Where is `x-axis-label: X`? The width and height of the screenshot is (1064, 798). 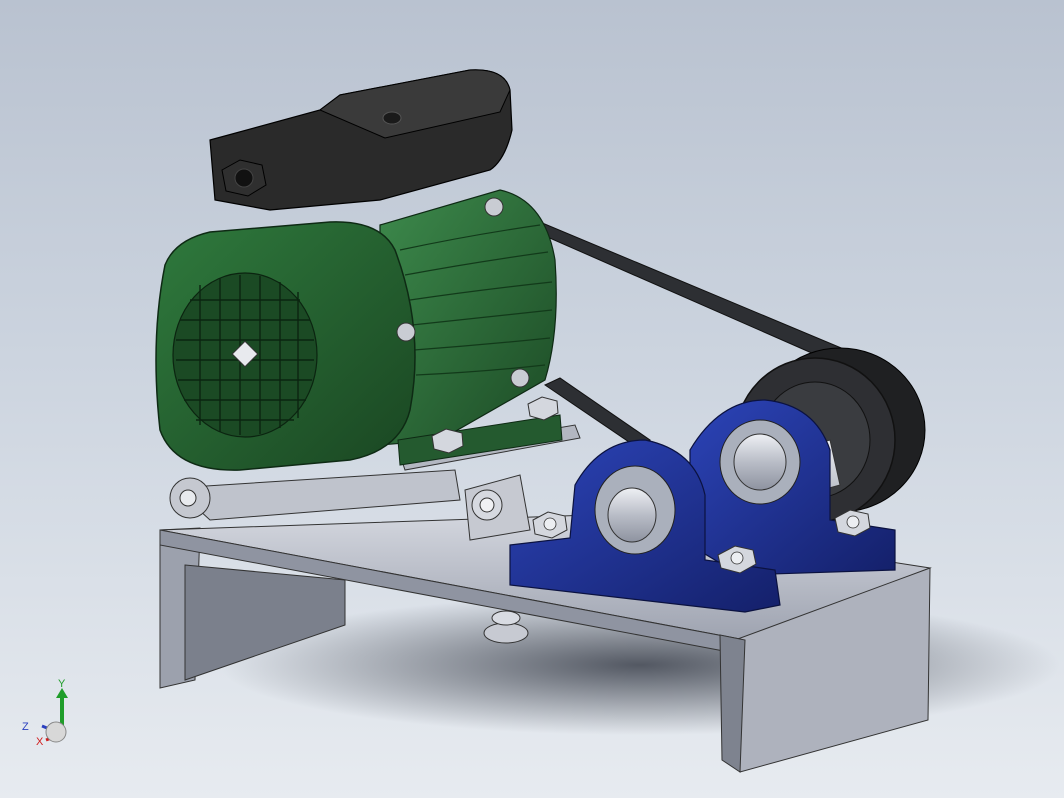 x-axis-label: X is located at coordinates (40, 741).